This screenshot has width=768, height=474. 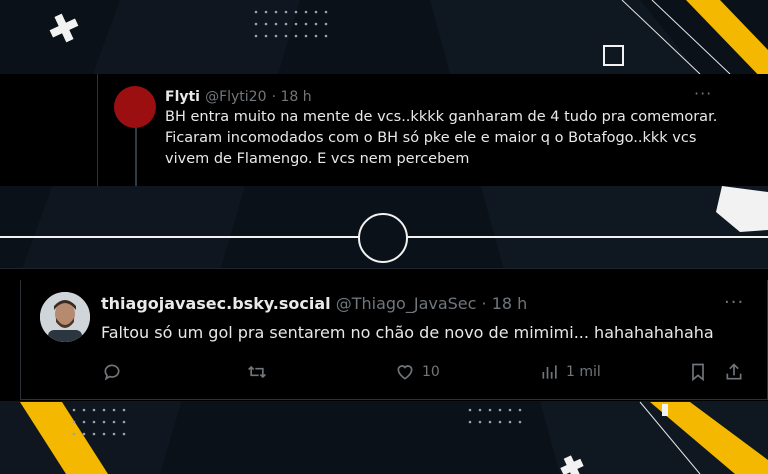 I want to click on retweet-icon, so click(x=257, y=372).